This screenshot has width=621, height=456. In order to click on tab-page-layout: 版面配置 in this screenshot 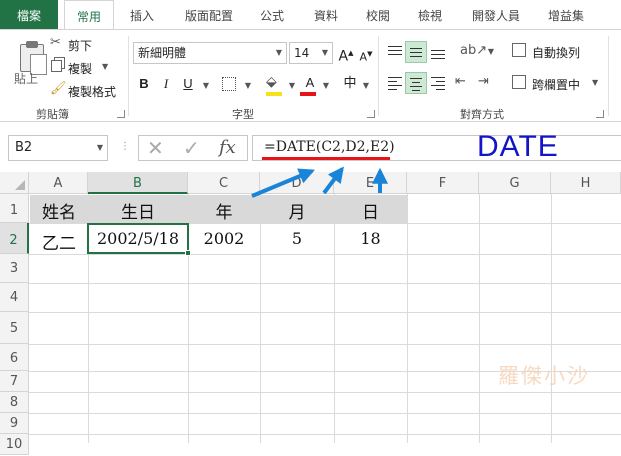, I will do `click(209, 14)`.